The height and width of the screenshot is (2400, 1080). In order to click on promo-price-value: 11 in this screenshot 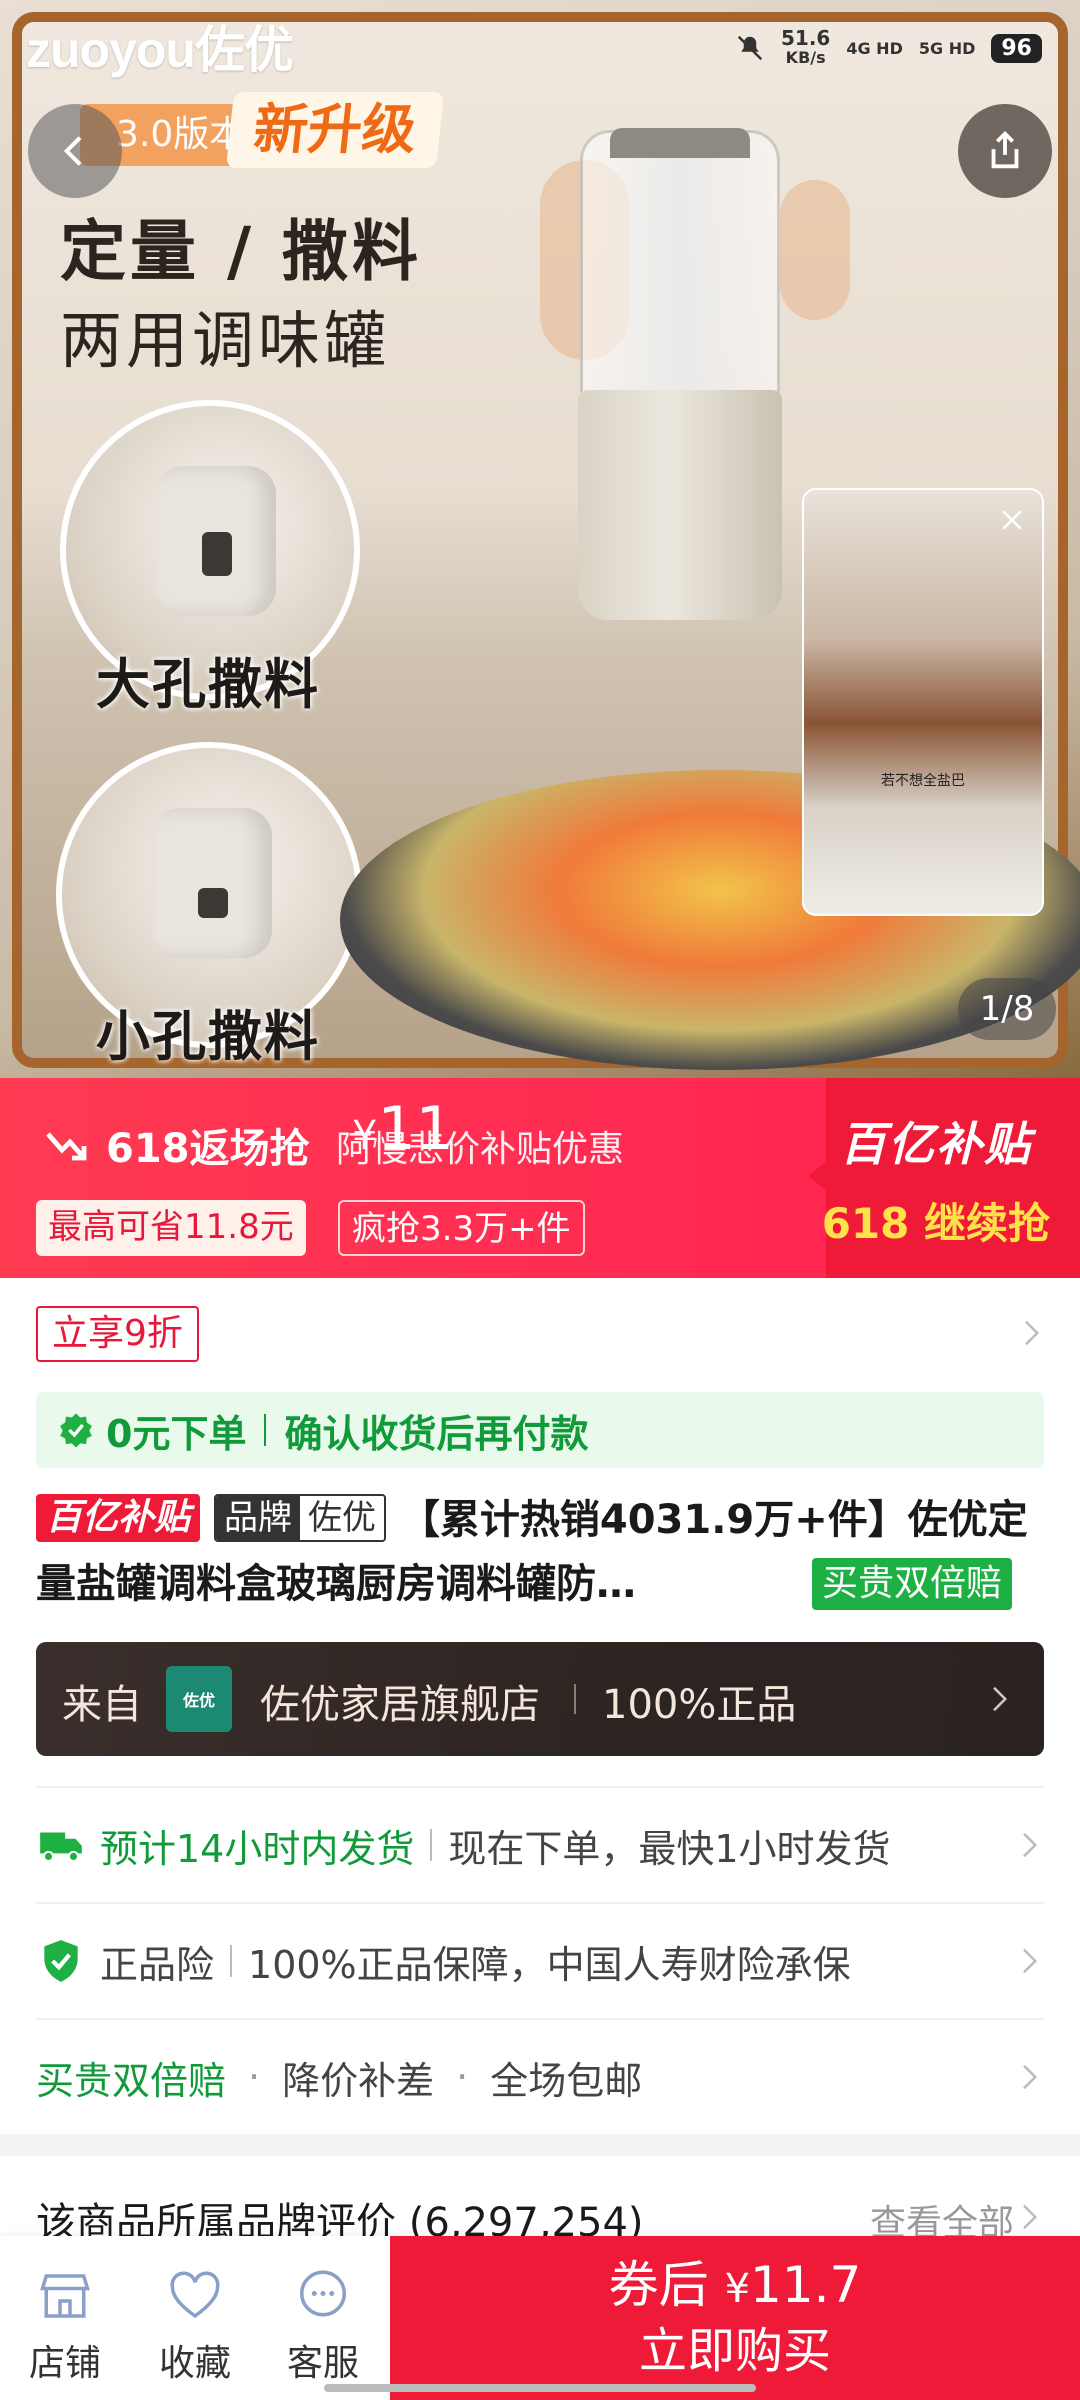, I will do `click(415, 1129)`.